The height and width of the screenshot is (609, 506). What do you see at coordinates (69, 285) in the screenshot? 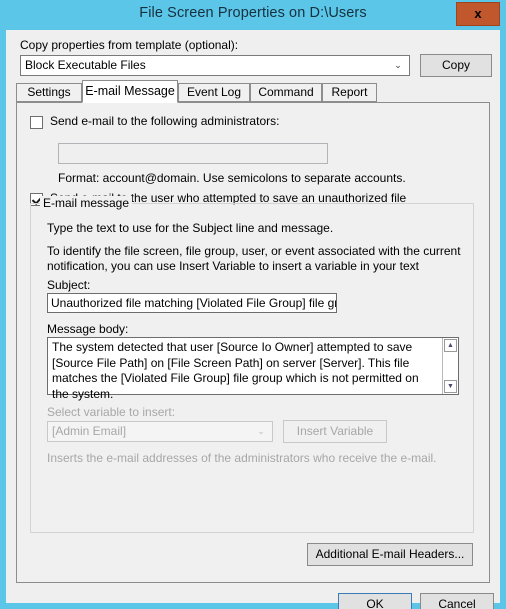
I see `subject-label: Subject:` at bounding box center [69, 285].